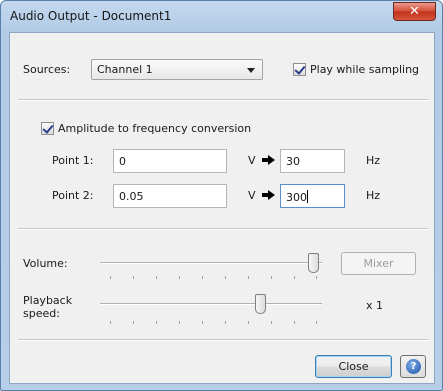 Image resolution: width=443 pixels, height=391 pixels. What do you see at coordinates (252, 160) in the screenshot?
I see `point-1-volt-unit: V` at bounding box center [252, 160].